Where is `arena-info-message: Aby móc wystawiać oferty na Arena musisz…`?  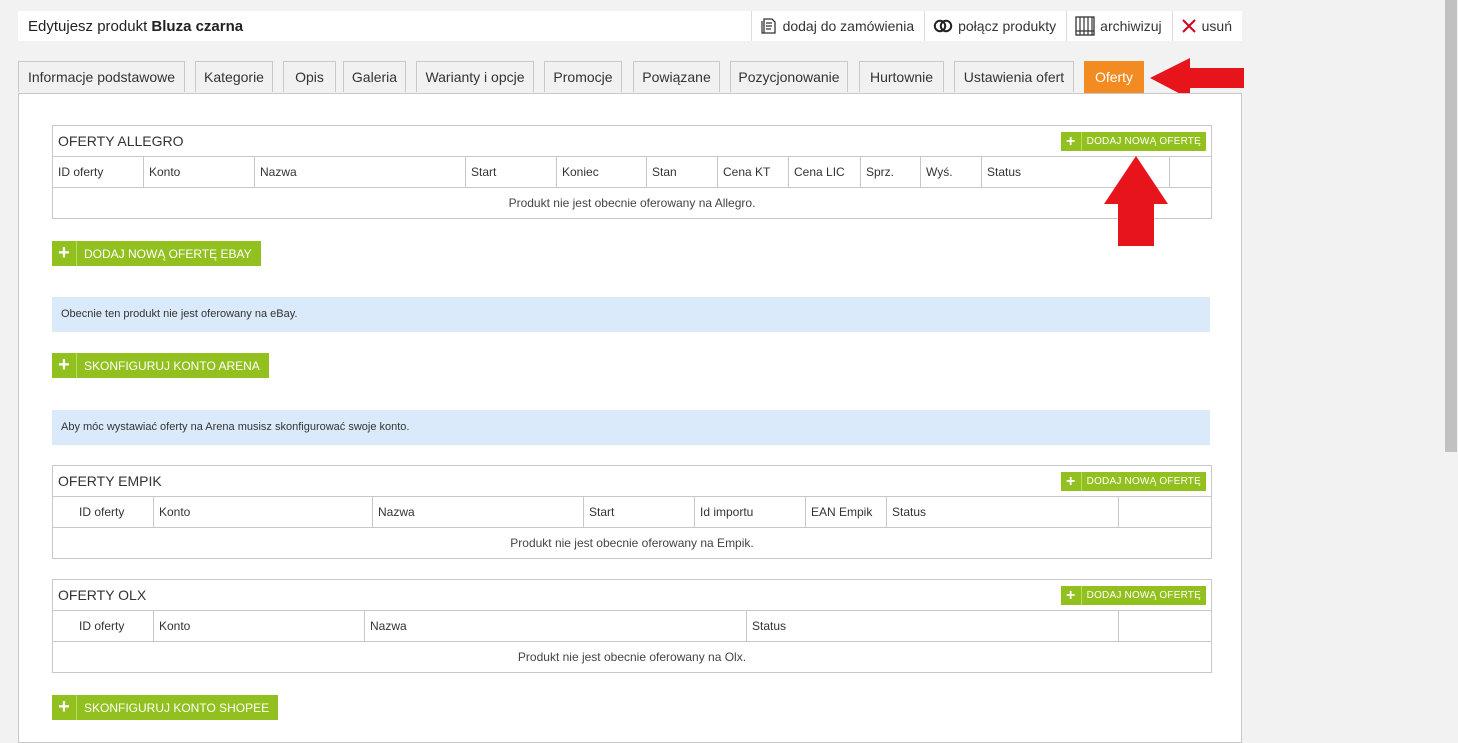 arena-info-message: Aby móc wystawiać oferty na Arena musisz… is located at coordinates (631, 427).